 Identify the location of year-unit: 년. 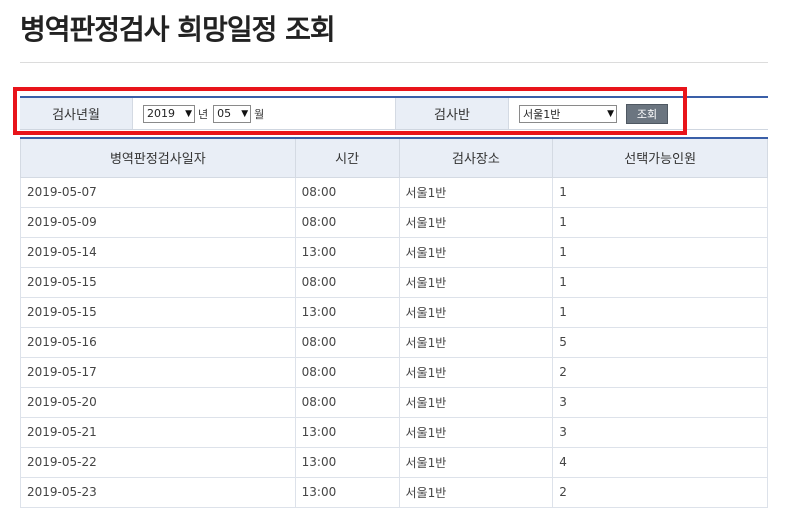
(203, 114).